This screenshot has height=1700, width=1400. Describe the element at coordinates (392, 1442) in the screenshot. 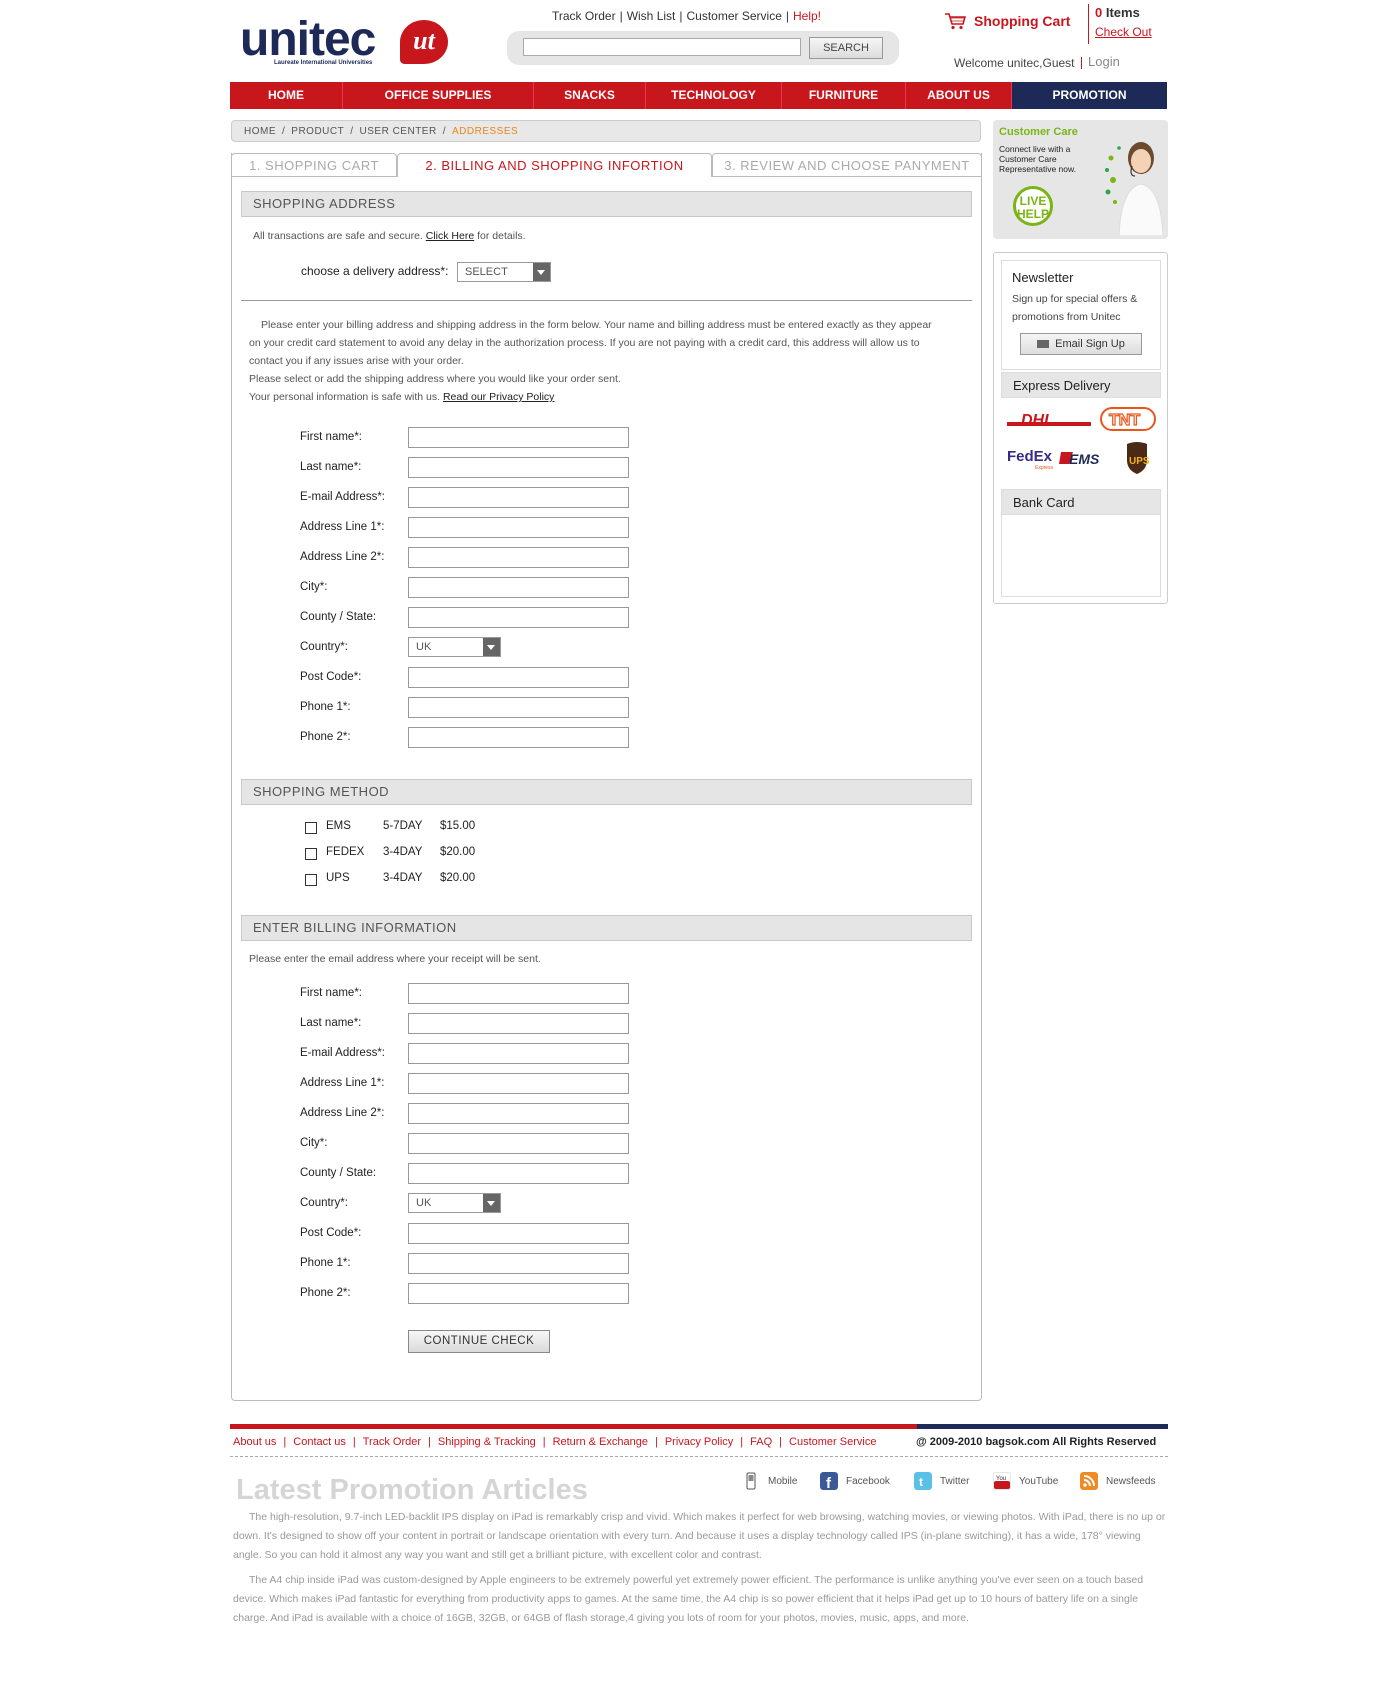

I see `footer-track-order: Track Order` at that location.